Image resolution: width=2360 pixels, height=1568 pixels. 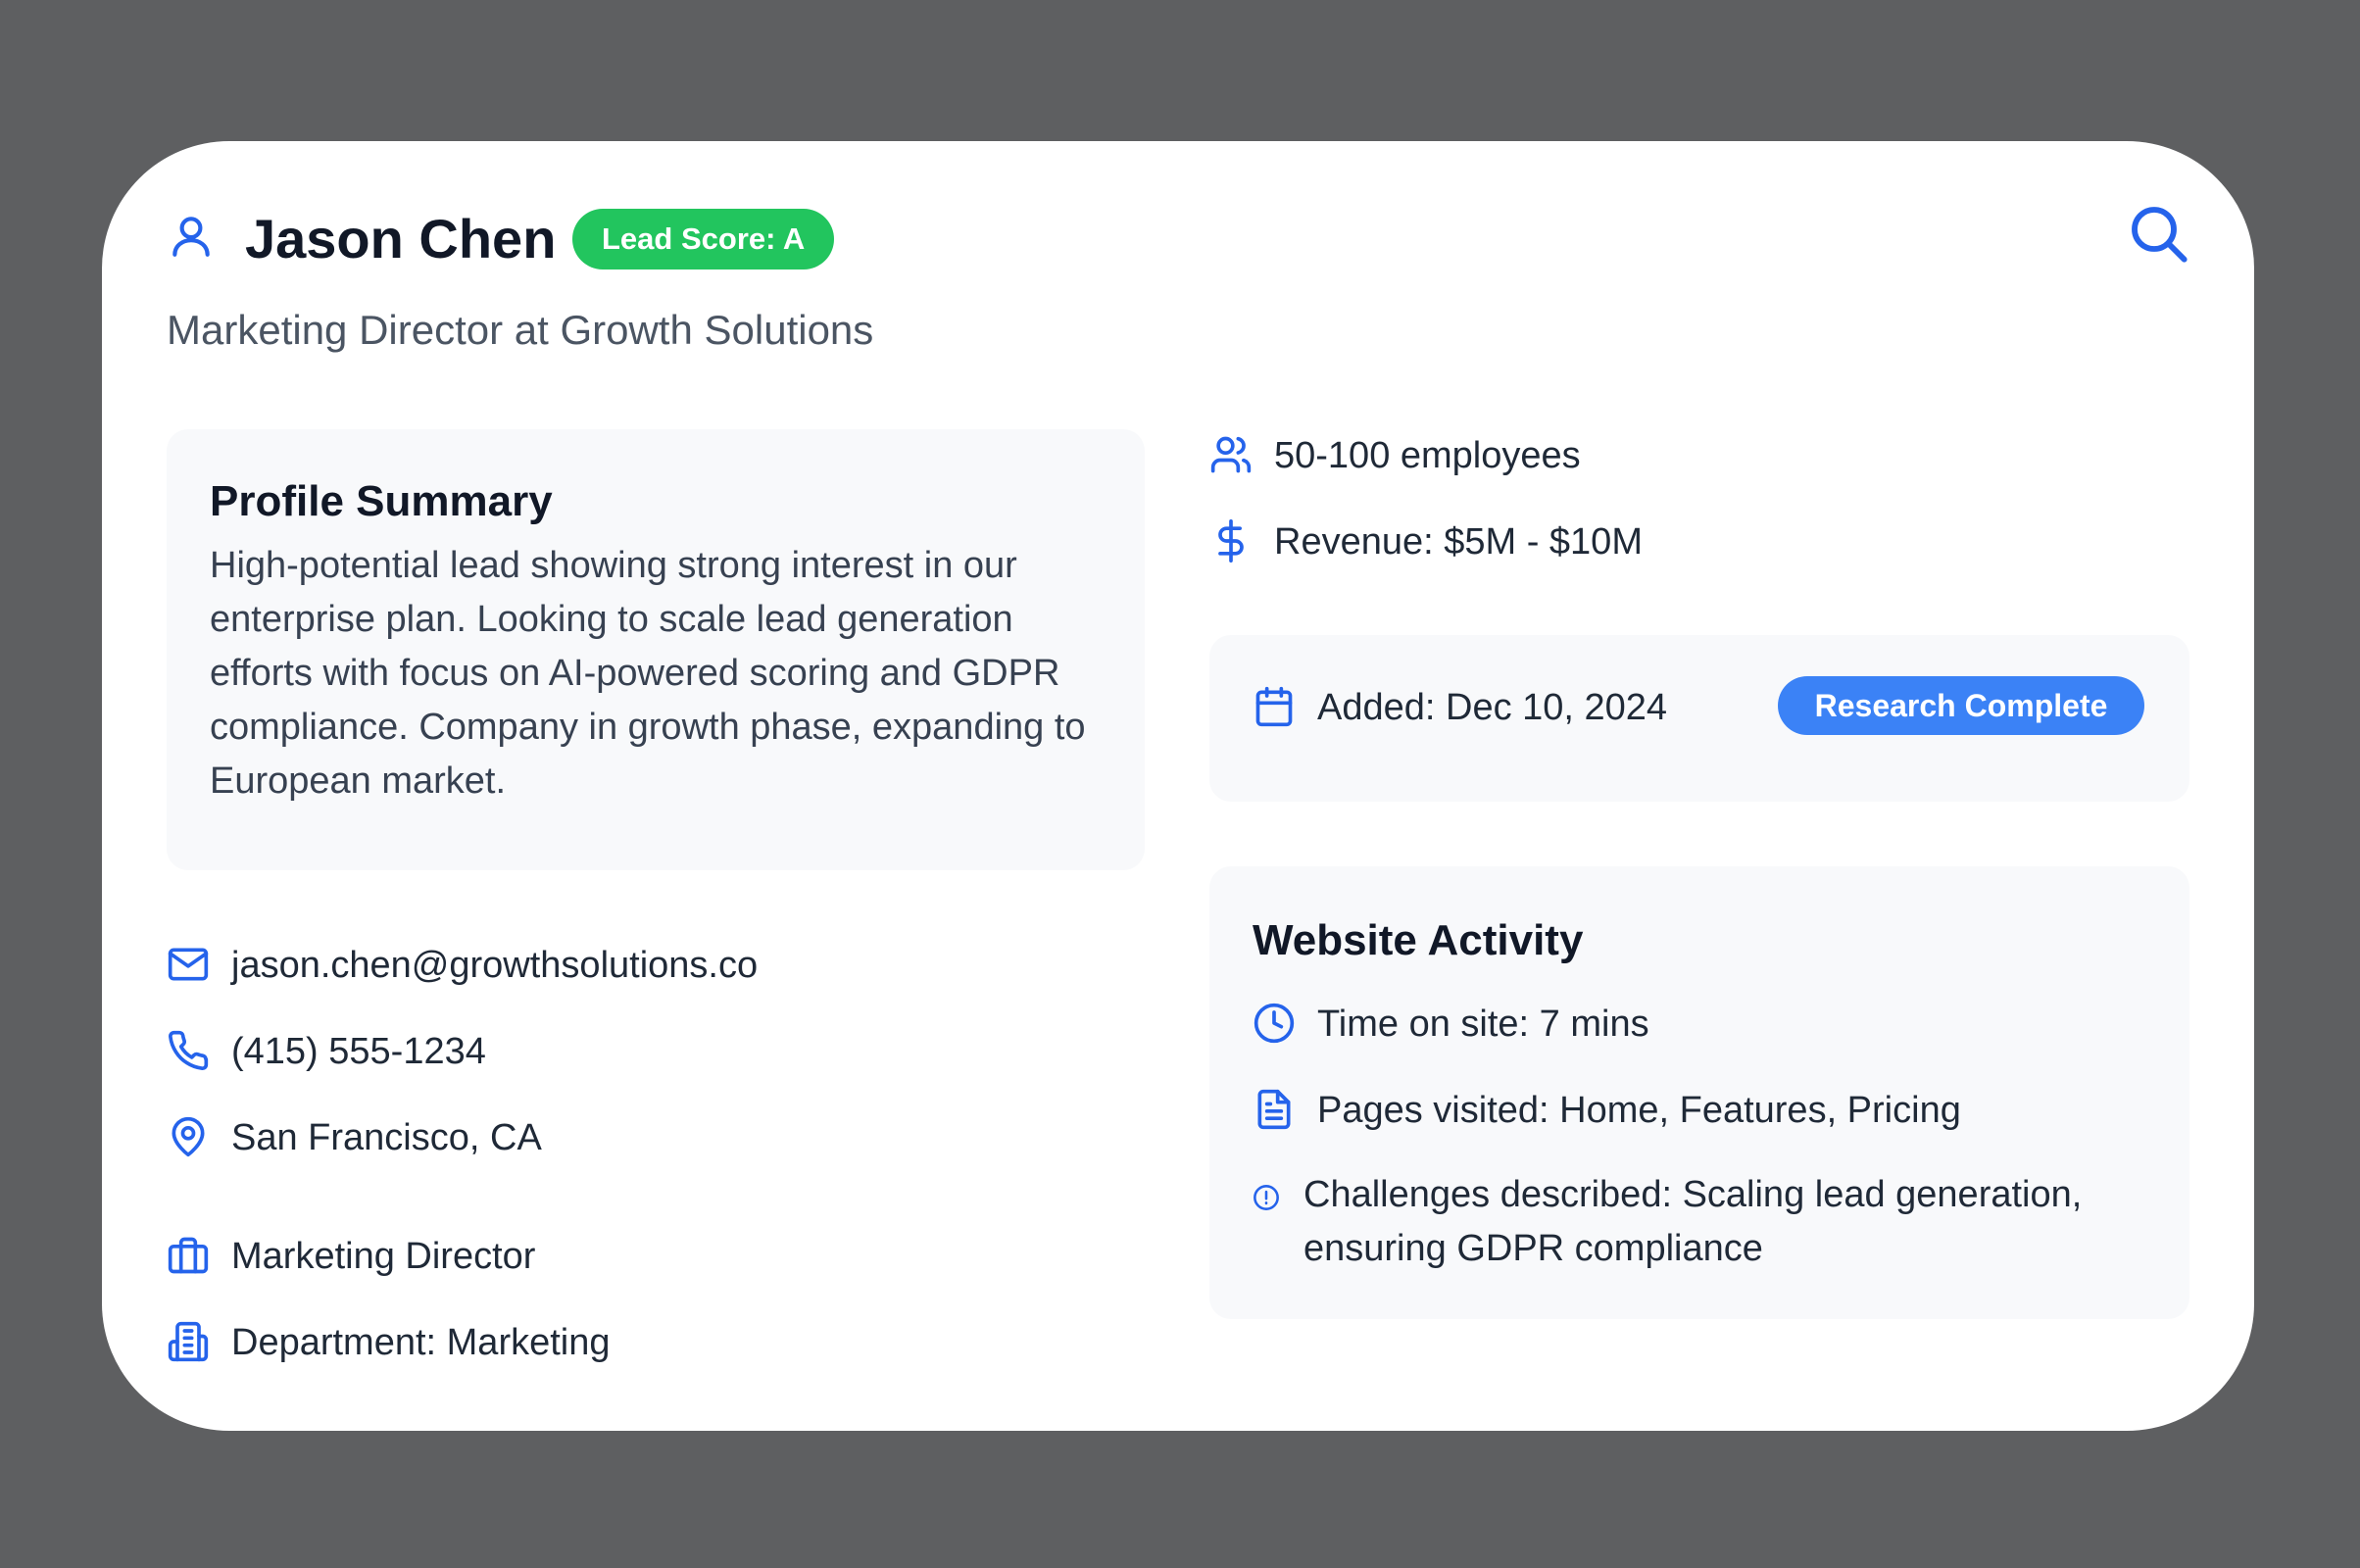 What do you see at coordinates (381, 501) in the screenshot?
I see `profile-summary-title: Profile Summary` at bounding box center [381, 501].